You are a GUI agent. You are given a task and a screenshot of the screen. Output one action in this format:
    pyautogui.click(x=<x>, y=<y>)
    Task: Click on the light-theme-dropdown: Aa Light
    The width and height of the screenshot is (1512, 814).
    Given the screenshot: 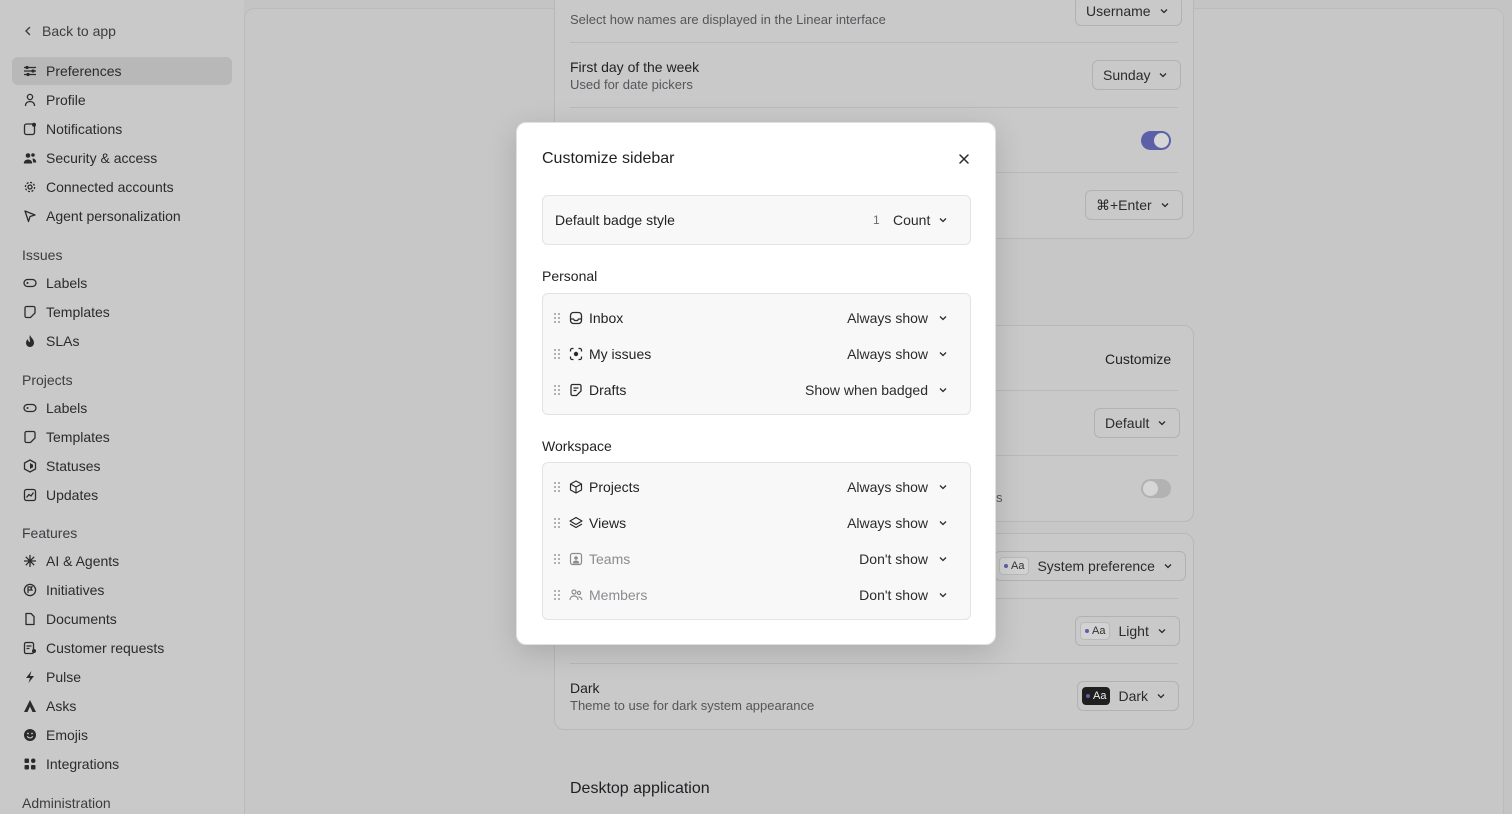 What is the action you would take?
    pyautogui.click(x=1127, y=631)
    